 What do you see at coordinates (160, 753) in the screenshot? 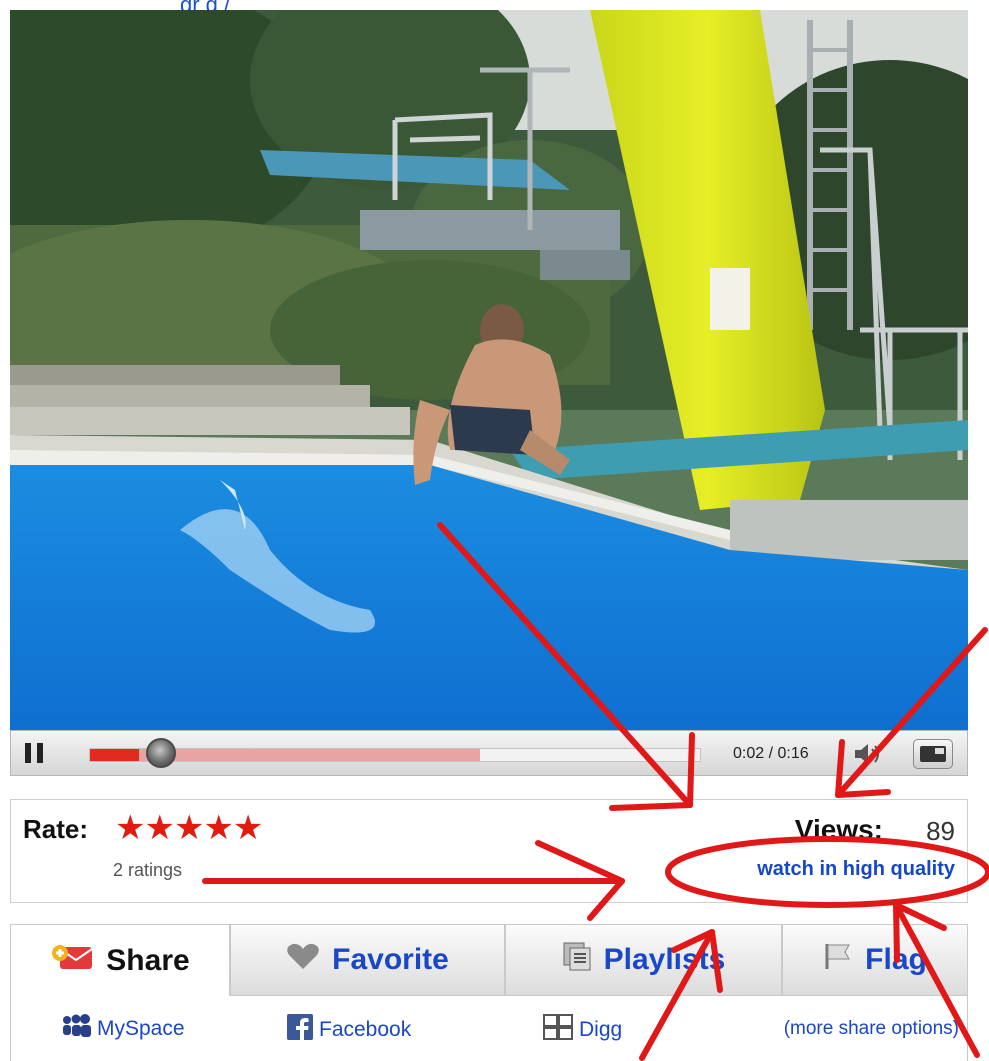
I see `scrubber-handle` at bounding box center [160, 753].